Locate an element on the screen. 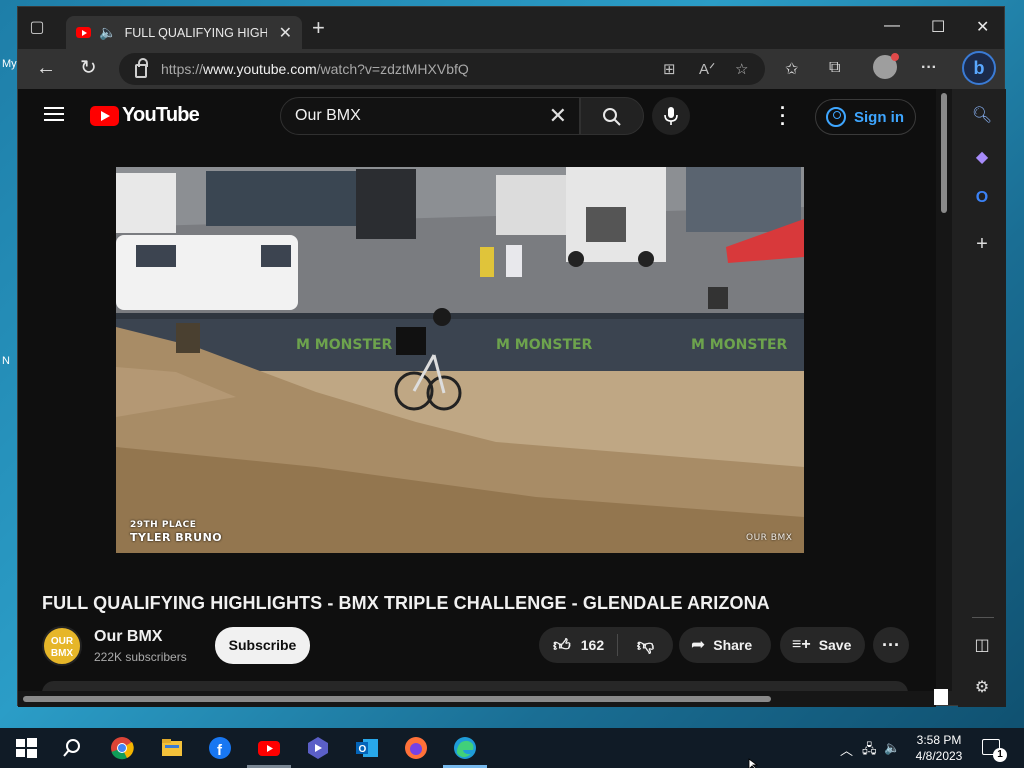 Image resolution: width=1024 pixels, height=768 pixels. bing-chat-icon: b is located at coordinates (979, 68).